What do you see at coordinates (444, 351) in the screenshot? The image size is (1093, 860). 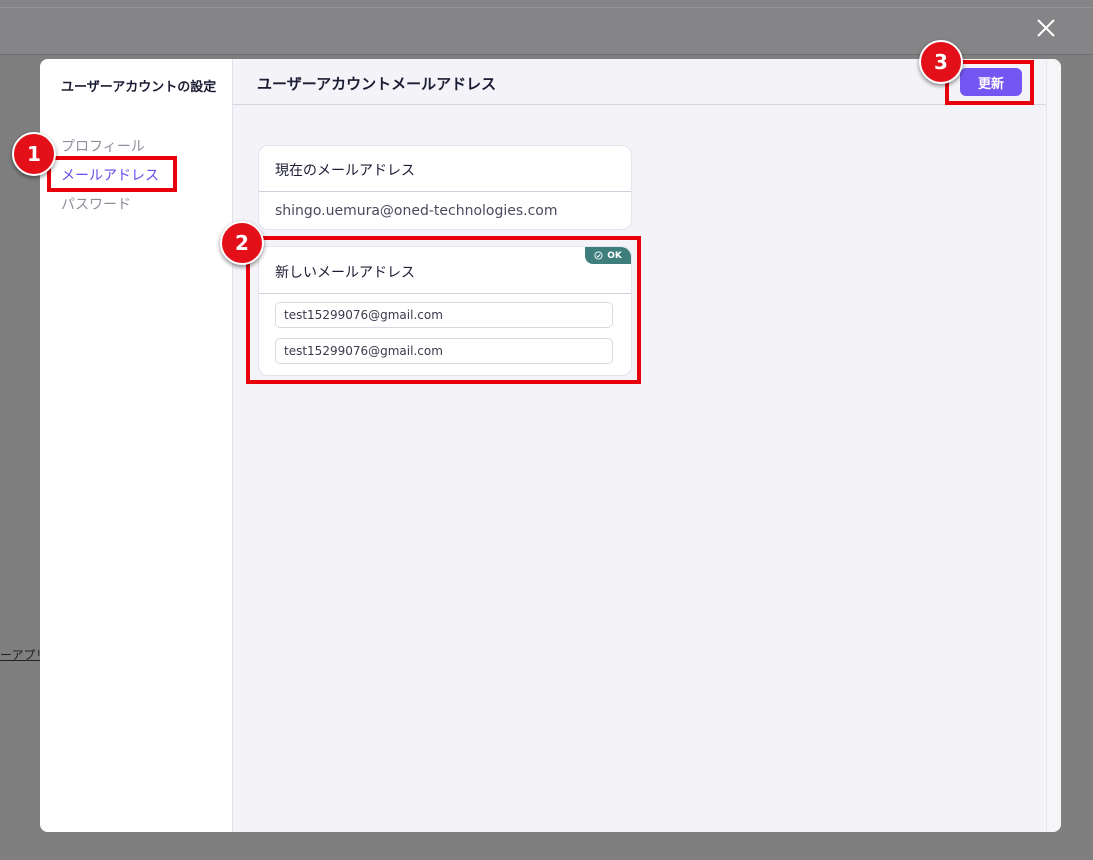 I see `new-email-confirm-input` at bounding box center [444, 351].